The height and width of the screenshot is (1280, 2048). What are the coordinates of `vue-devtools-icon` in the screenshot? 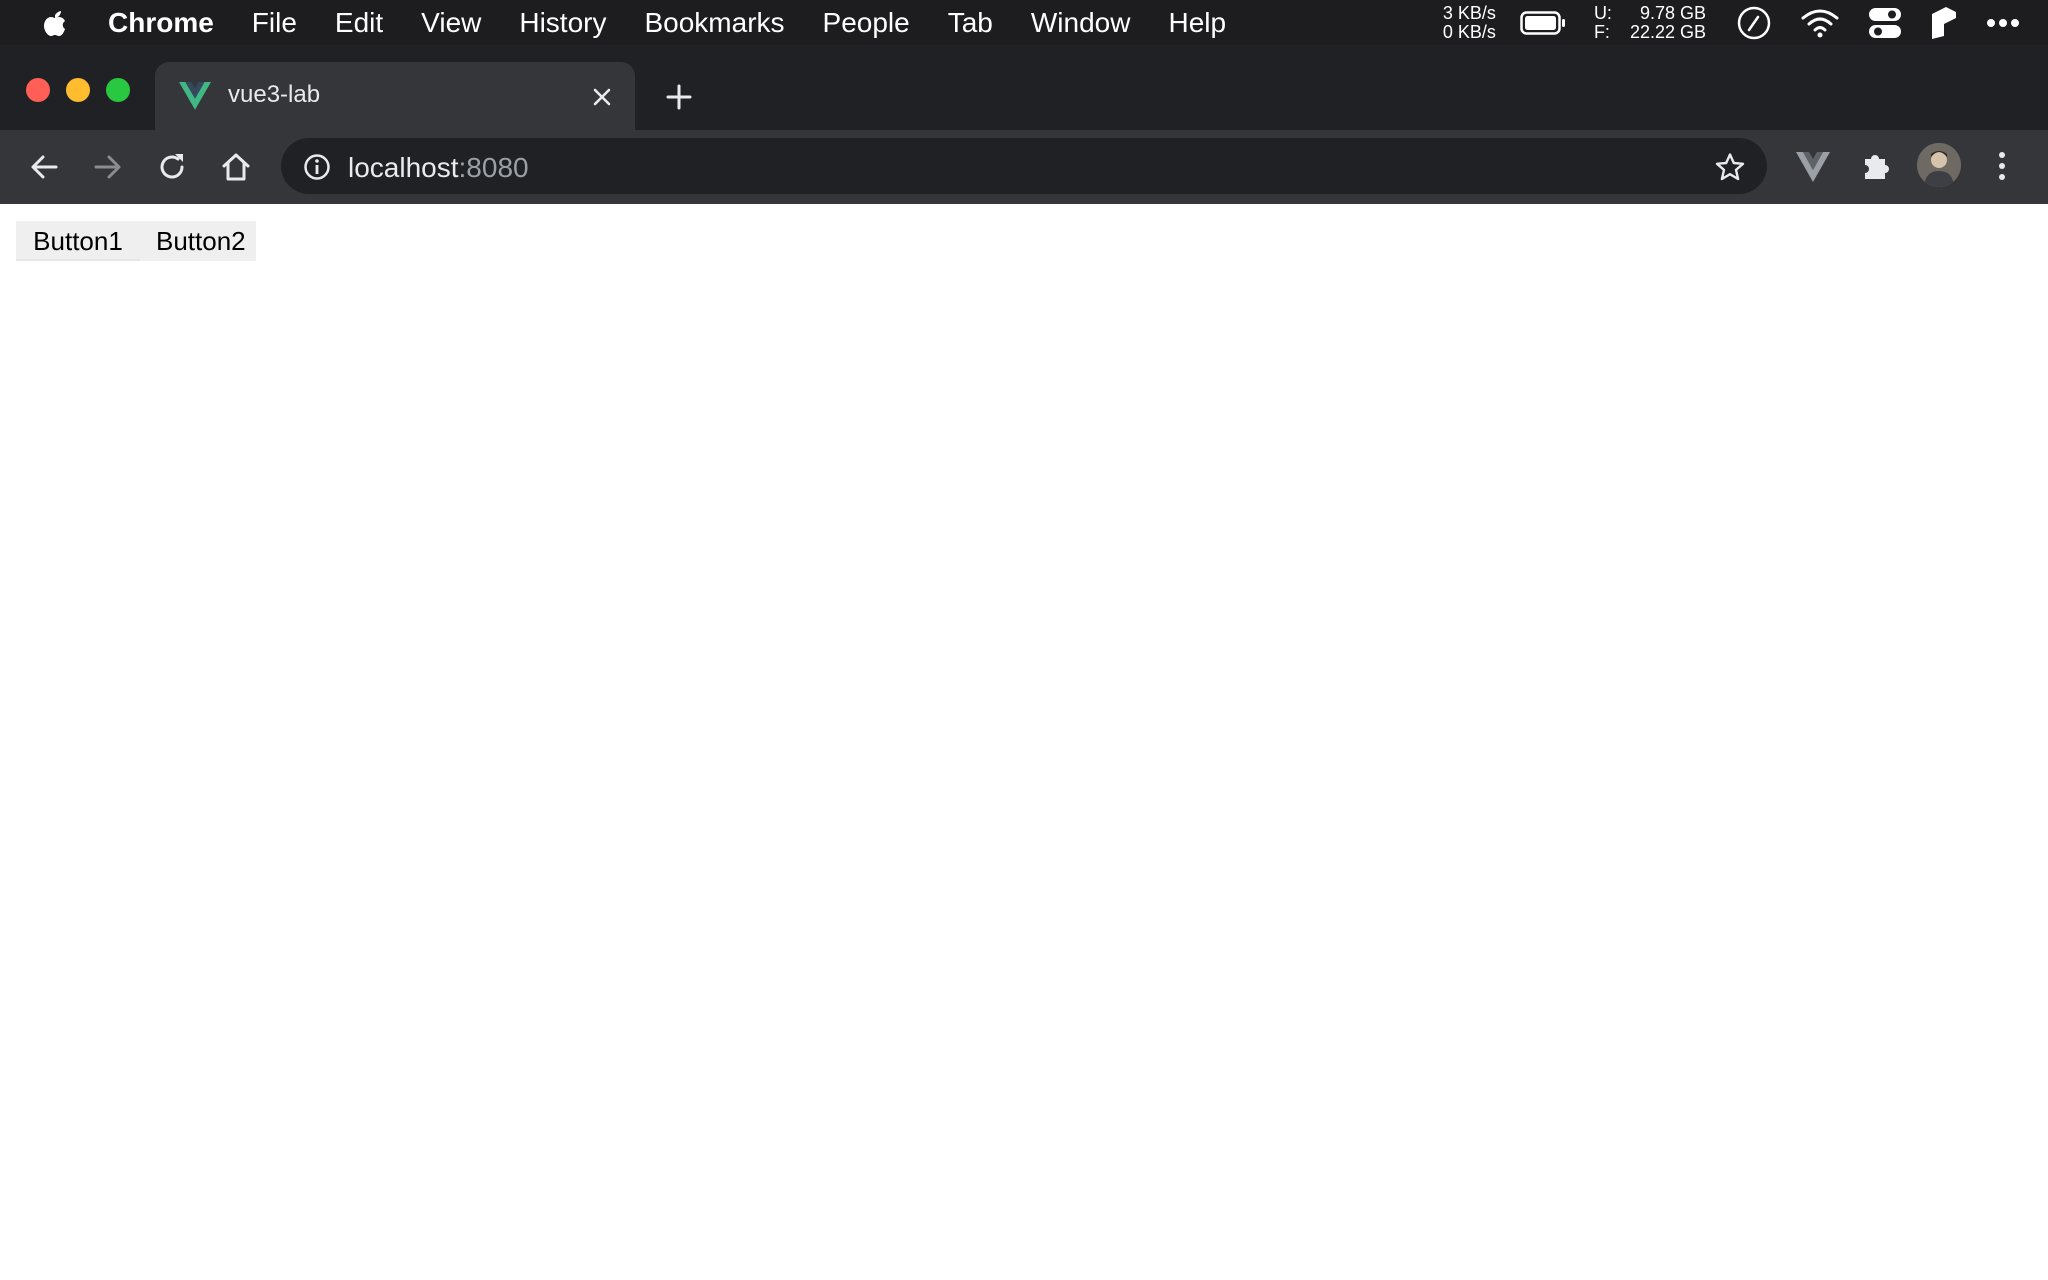 It's located at (1813, 167).